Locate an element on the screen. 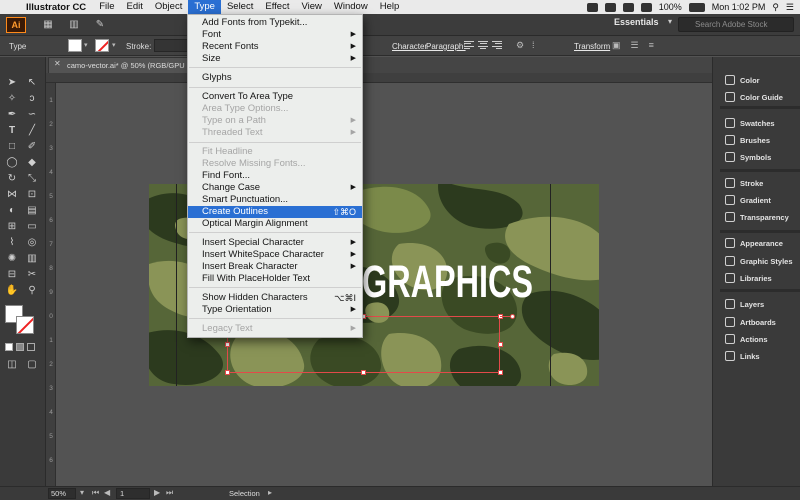  isolate-icon: ▣ is located at coordinates (616, 45).